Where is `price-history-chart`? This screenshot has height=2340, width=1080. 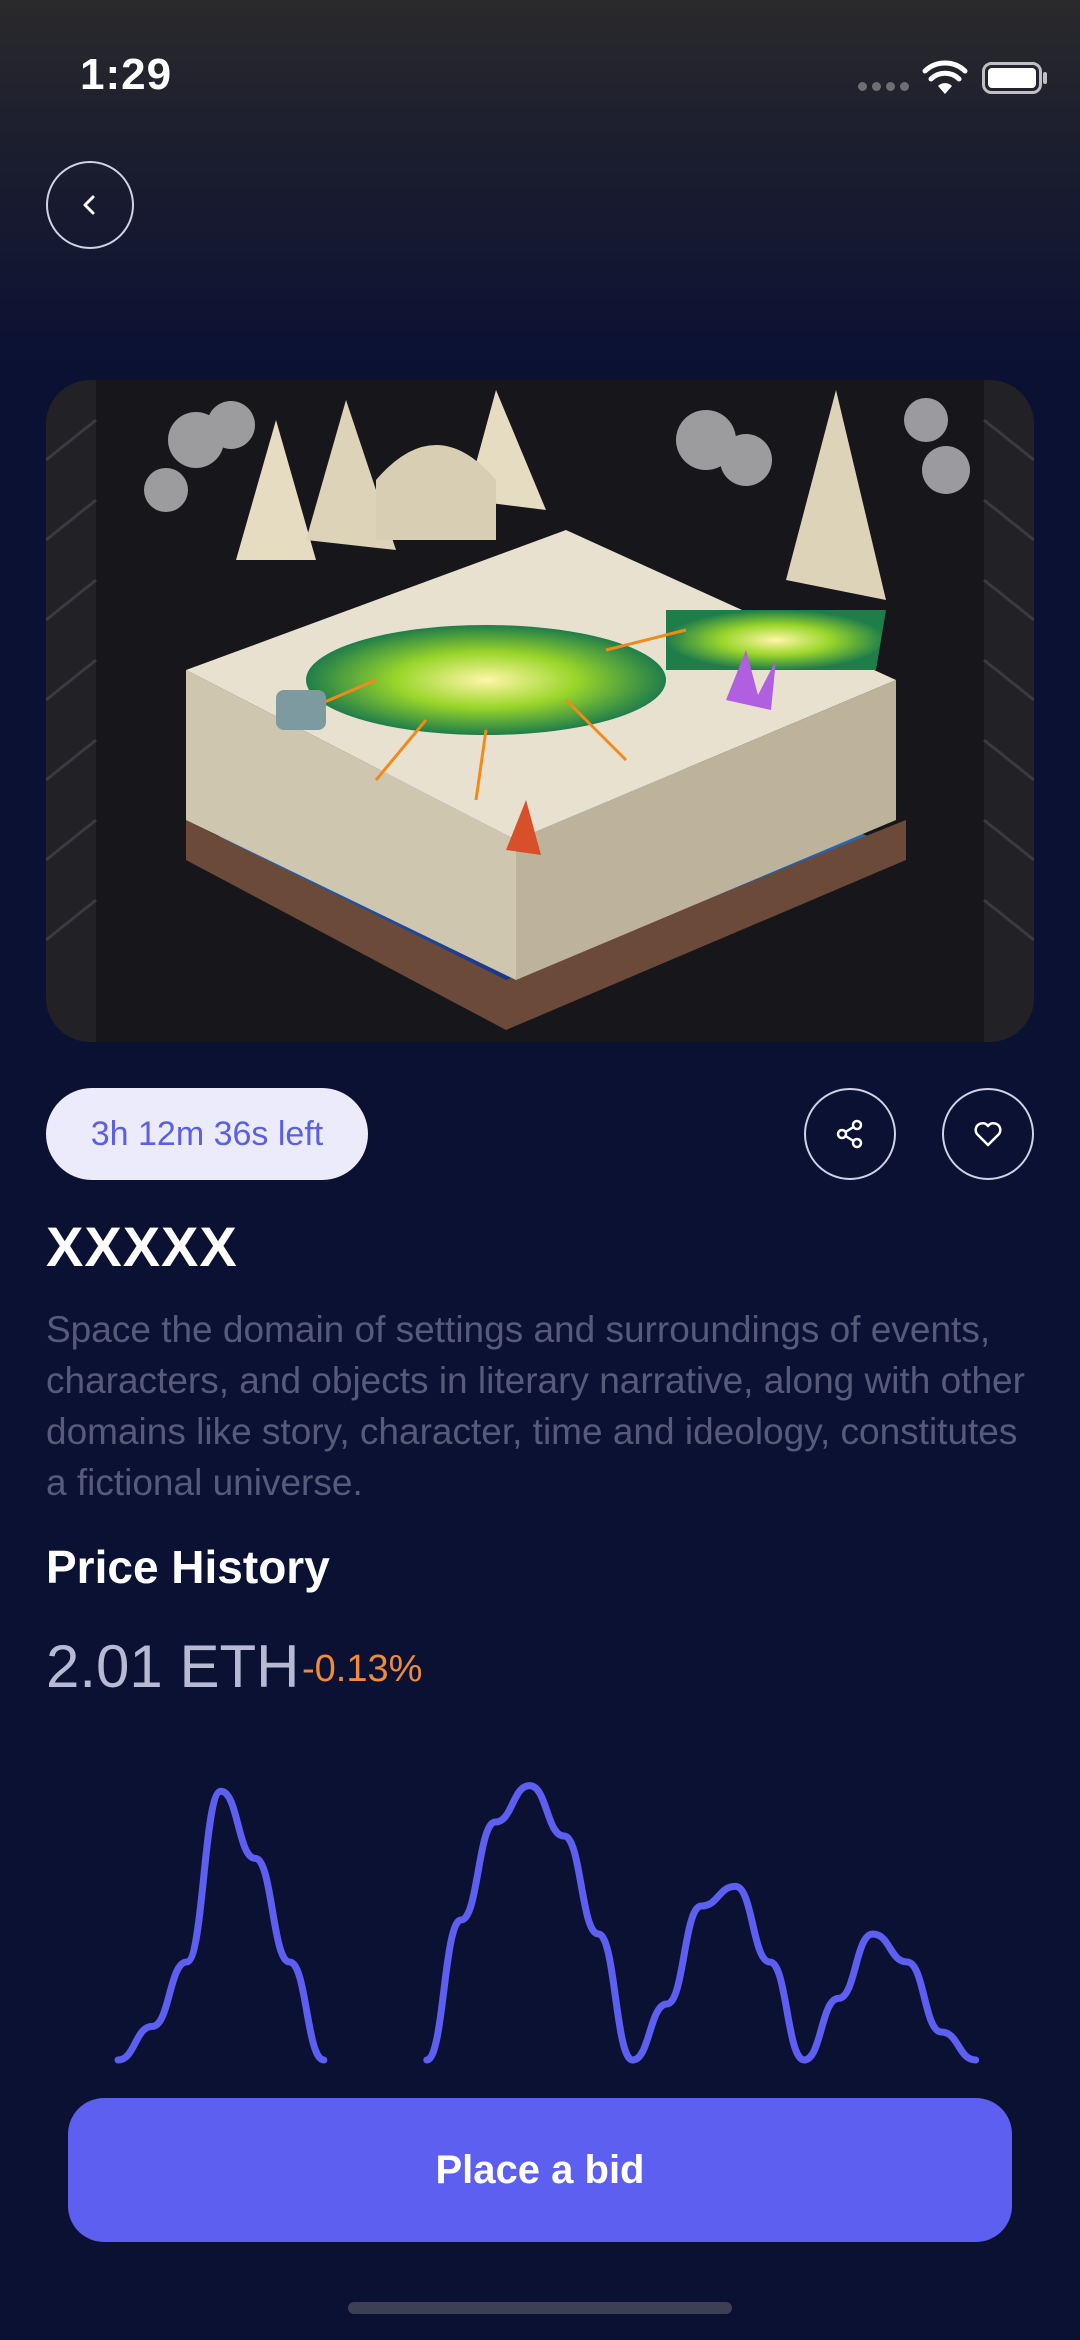
price-history-chart is located at coordinates (547, 1923).